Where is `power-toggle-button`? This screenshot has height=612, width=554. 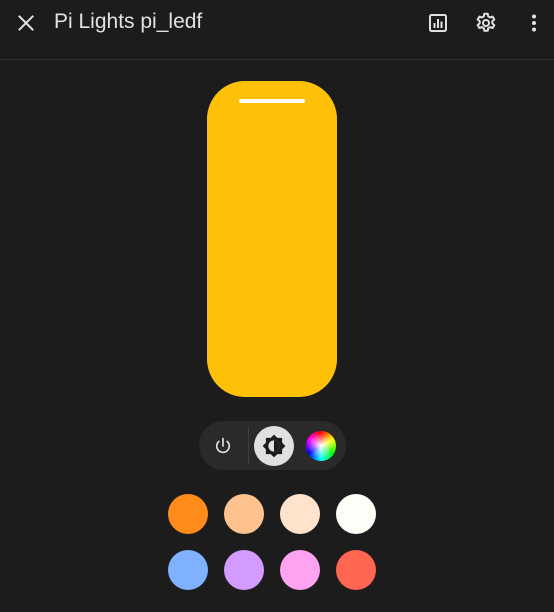
power-toggle-button is located at coordinates (223, 446).